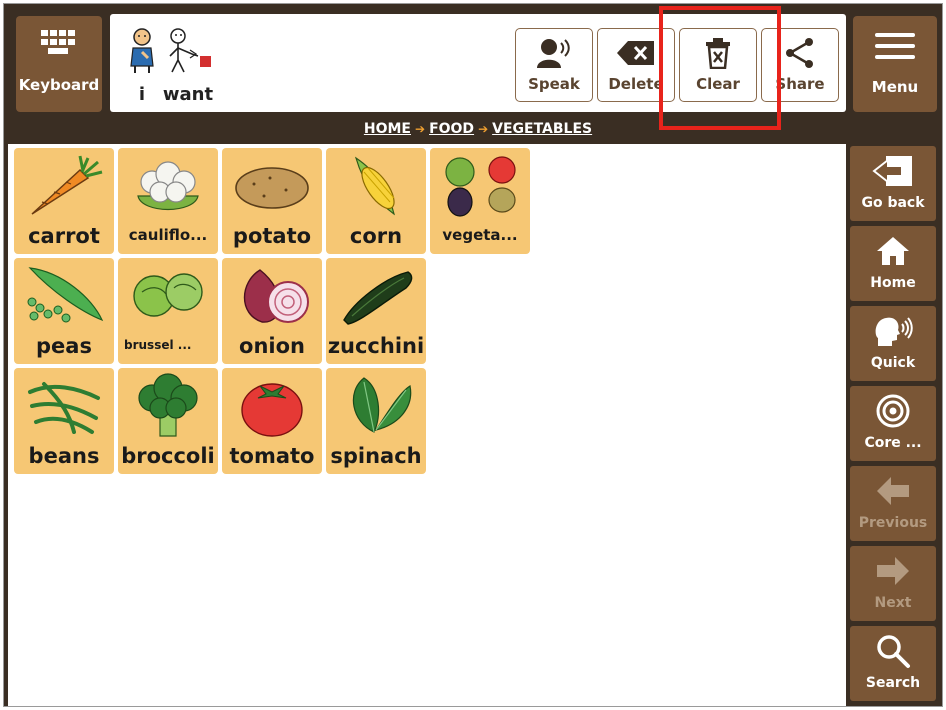 The height and width of the screenshot is (710, 946). Describe the element at coordinates (893, 491) in the screenshot. I see `arrow-left-icon` at that location.